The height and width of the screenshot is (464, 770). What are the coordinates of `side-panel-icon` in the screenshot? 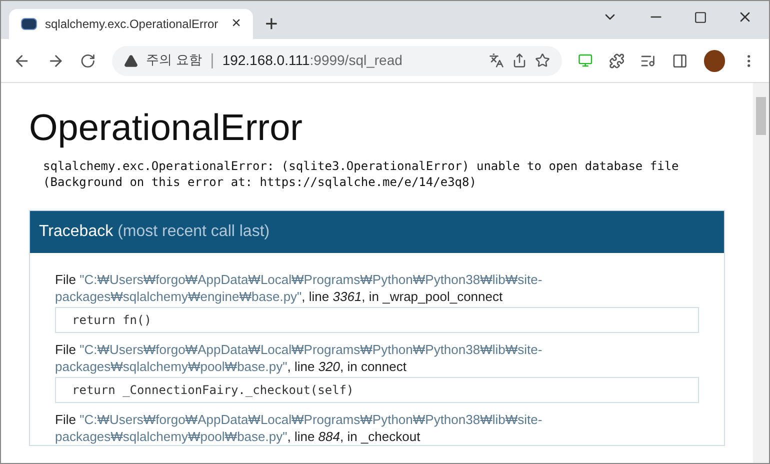 It's located at (680, 60).